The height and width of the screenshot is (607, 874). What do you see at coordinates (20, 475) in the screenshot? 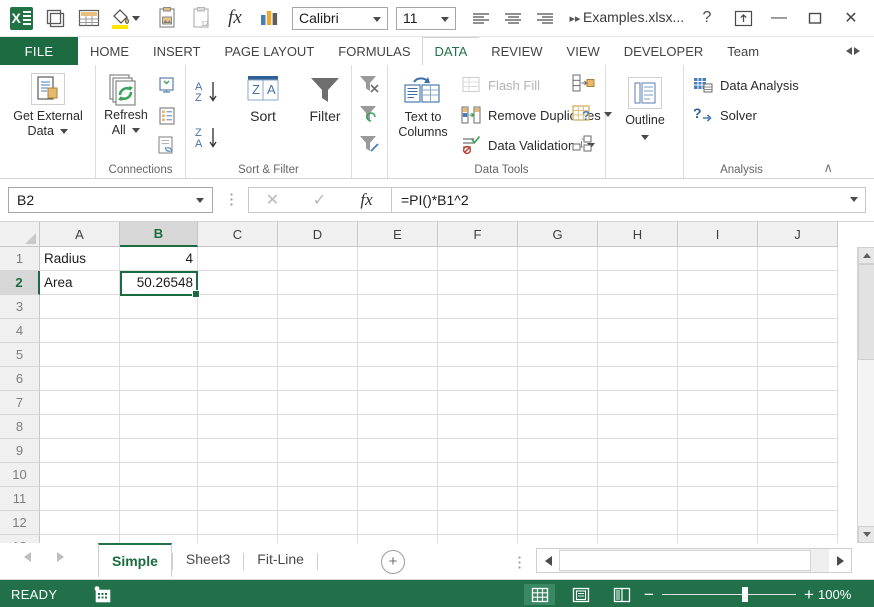
I see `row-header-10: 10` at bounding box center [20, 475].